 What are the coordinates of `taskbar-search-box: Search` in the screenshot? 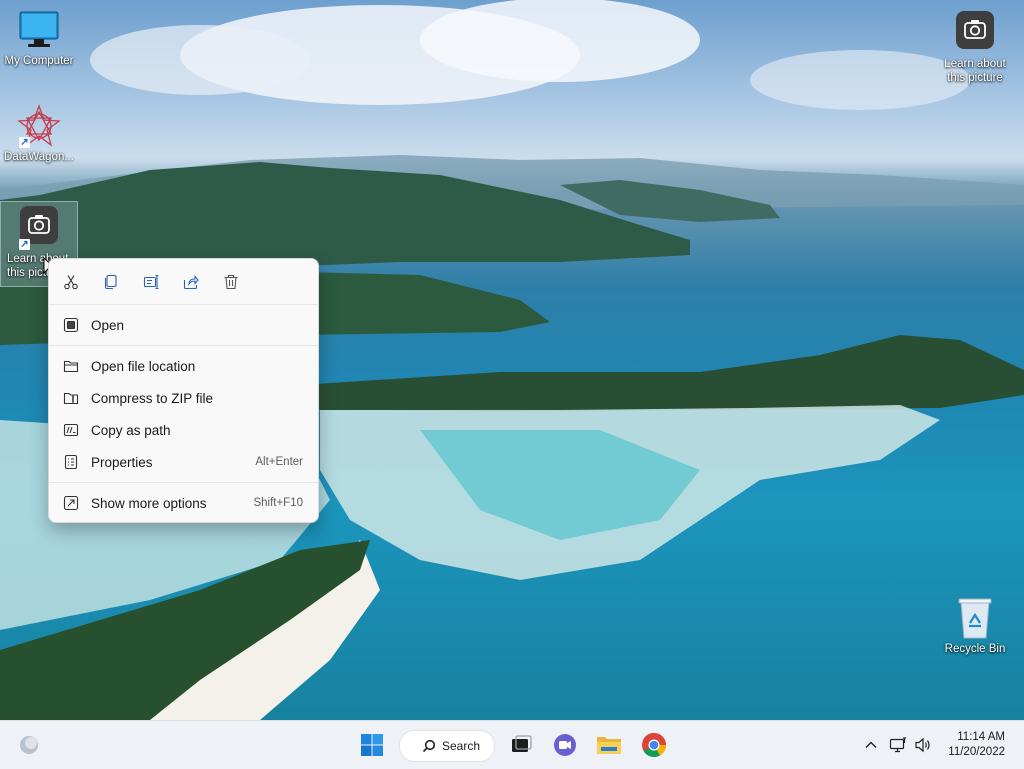 It's located at (447, 746).